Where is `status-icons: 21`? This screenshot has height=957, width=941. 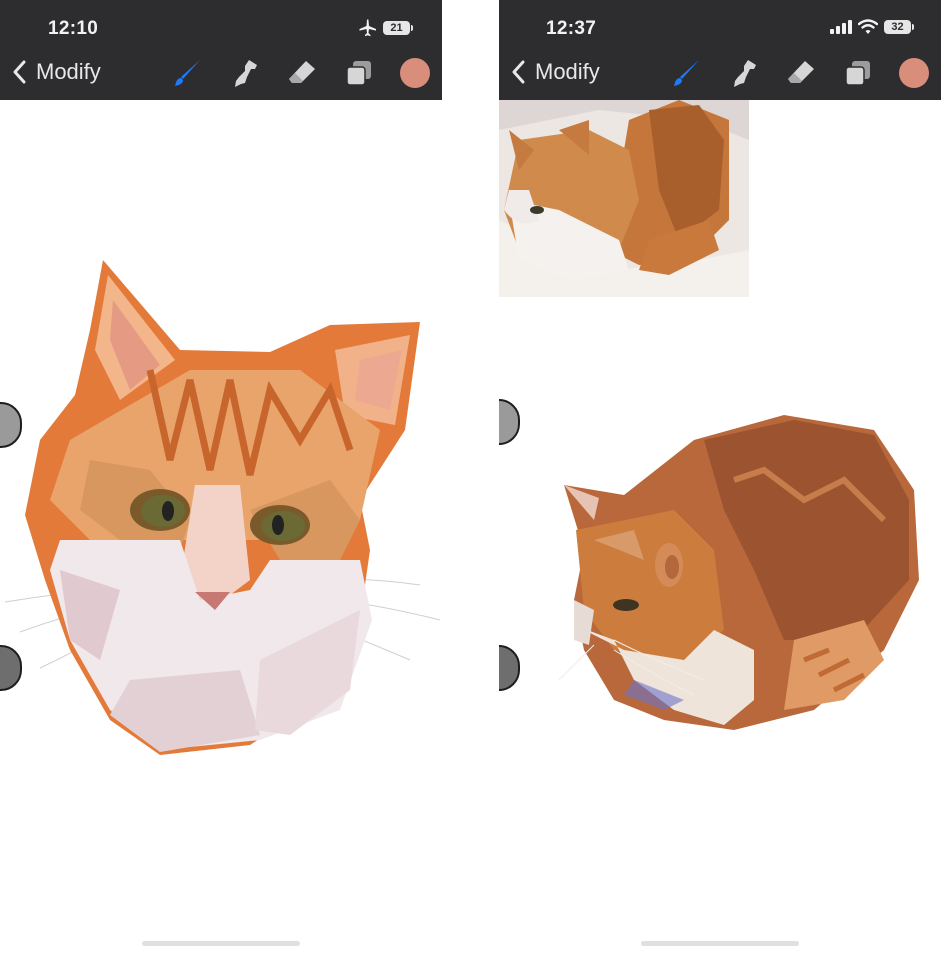 status-icons: 21 is located at coordinates (385, 28).